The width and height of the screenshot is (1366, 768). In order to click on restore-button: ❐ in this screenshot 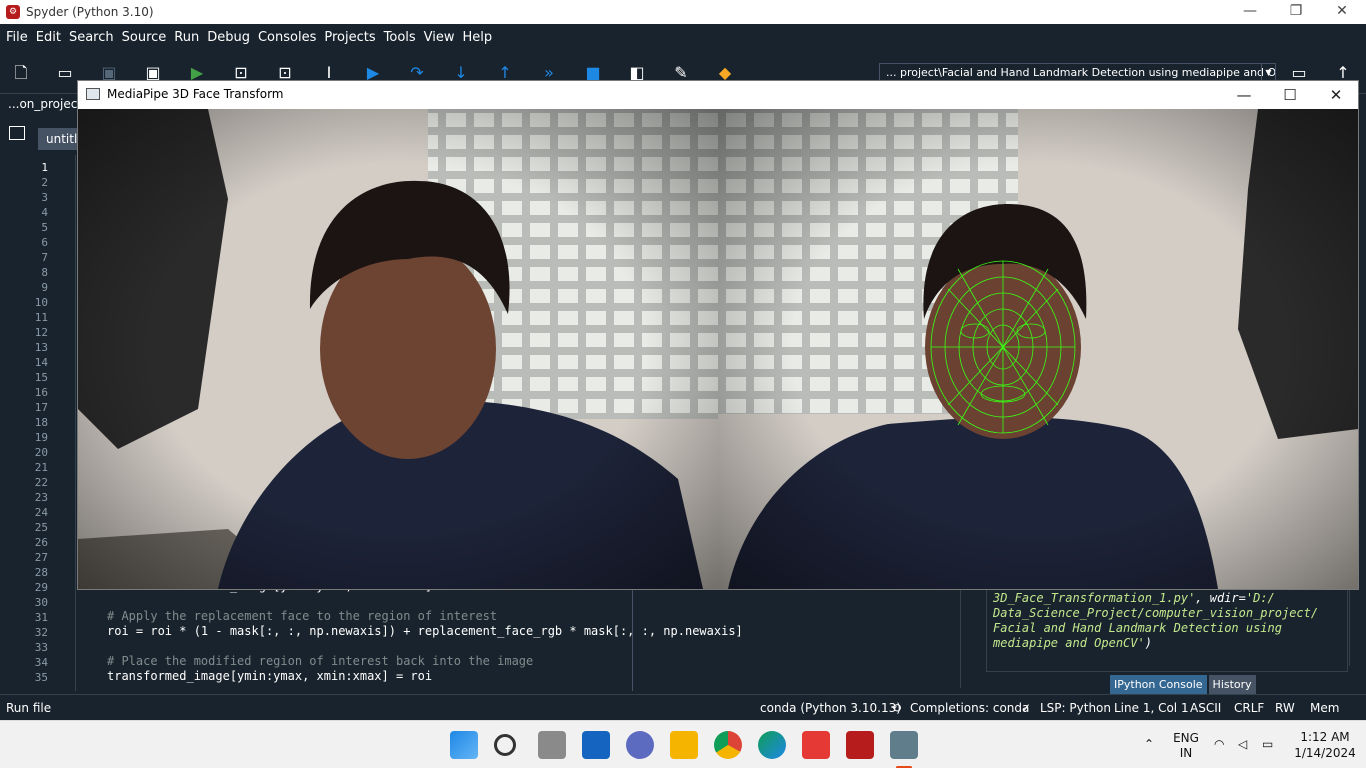, I will do `click(1296, 12)`.